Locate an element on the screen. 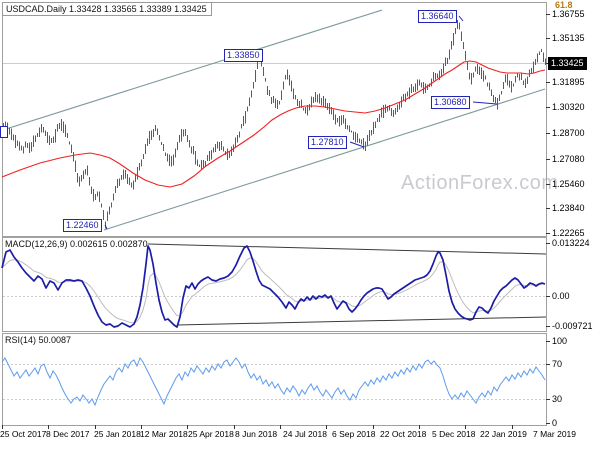 Image resolution: width=600 pixels, height=450 pixels. rsi-line is located at coordinates (273, 381).